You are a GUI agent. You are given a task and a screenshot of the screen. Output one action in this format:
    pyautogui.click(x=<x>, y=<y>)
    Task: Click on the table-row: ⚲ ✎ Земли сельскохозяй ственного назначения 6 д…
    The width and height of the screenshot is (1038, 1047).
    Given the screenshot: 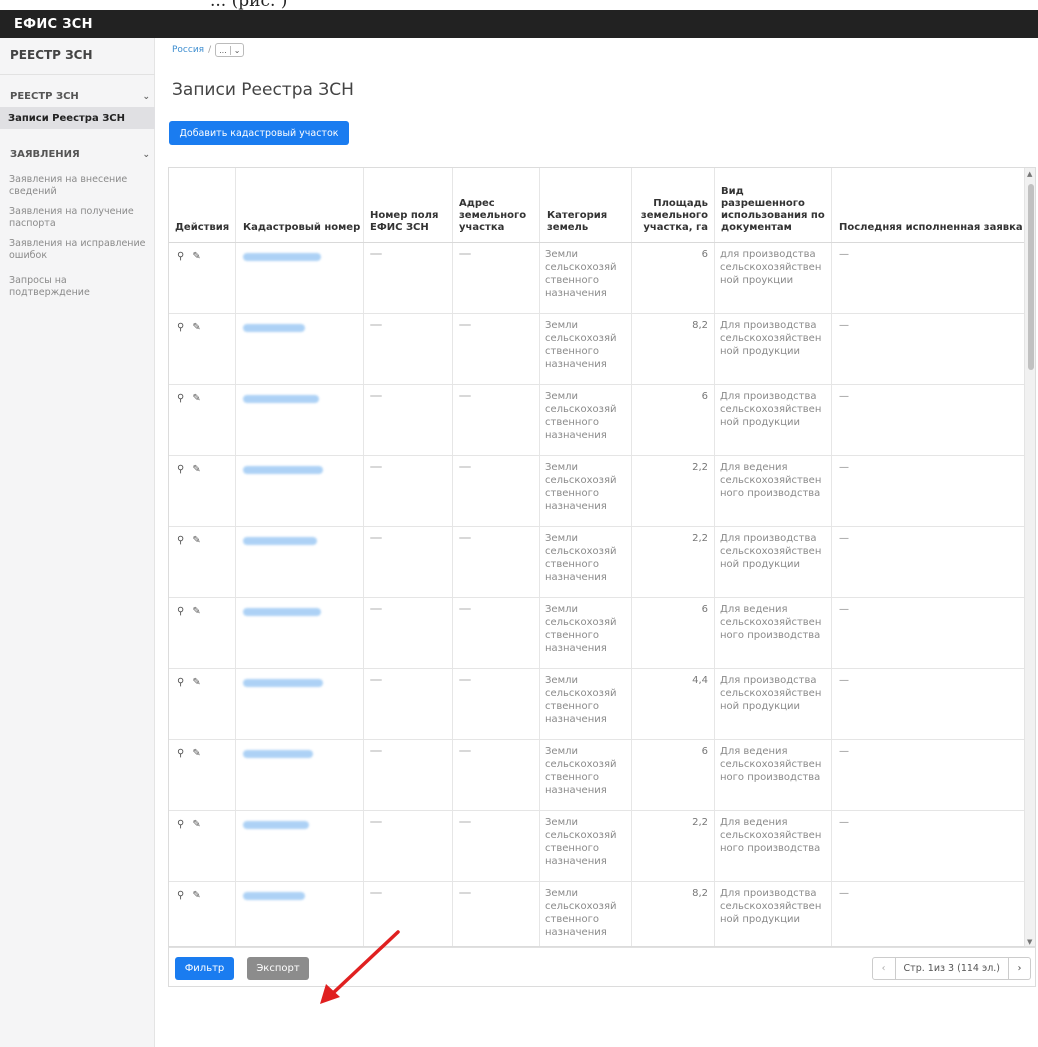 What is the action you would take?
    pyautogui.click(x=596, y=278)
    